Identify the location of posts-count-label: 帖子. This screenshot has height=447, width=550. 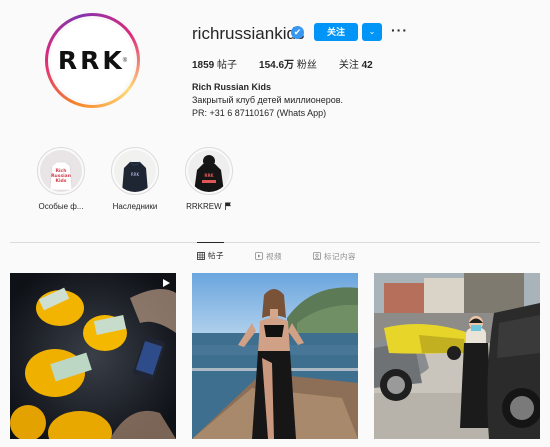
(226, 65).